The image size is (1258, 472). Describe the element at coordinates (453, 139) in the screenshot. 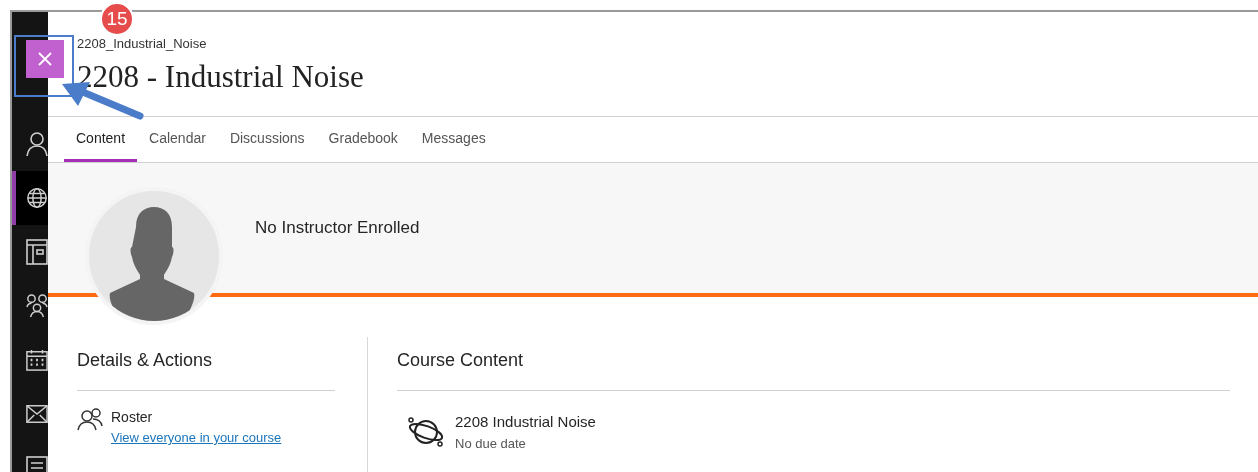

I see `nav-tab: Messages` at that location.